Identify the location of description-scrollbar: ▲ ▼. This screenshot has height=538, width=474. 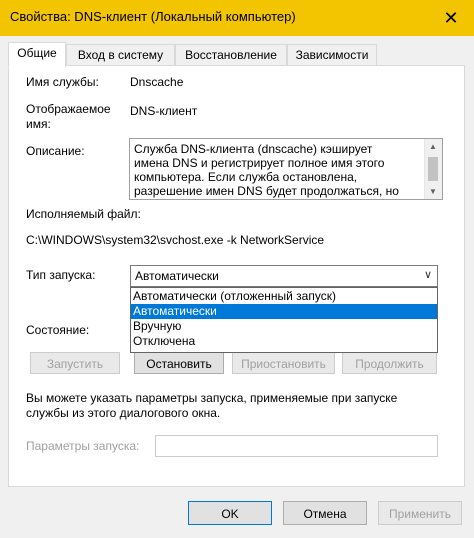
(433, 169).